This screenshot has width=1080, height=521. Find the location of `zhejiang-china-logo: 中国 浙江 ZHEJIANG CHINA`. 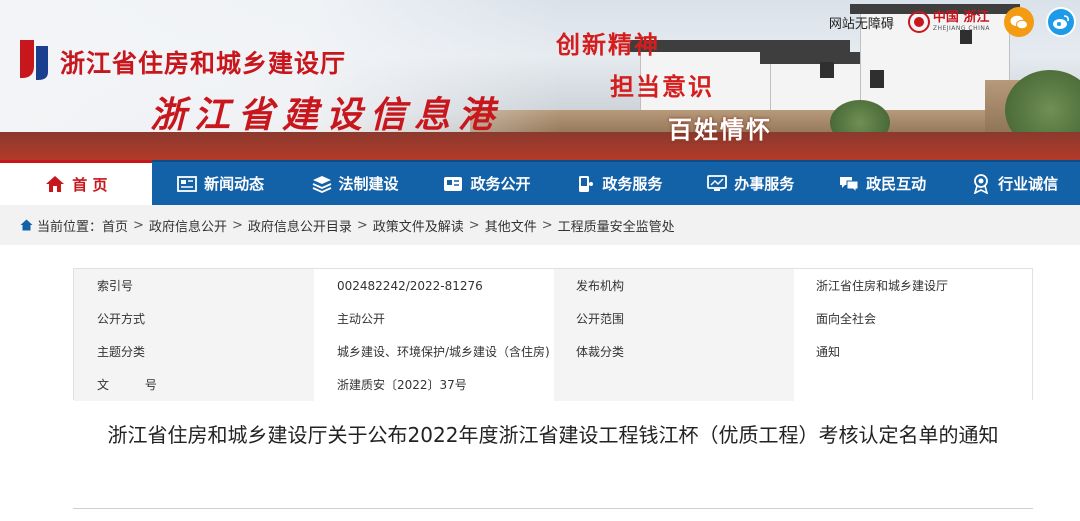

zhejiang-china-logo: 中国 浙江 ZHEJIANG CHINA is located at coordinates (948, 22).